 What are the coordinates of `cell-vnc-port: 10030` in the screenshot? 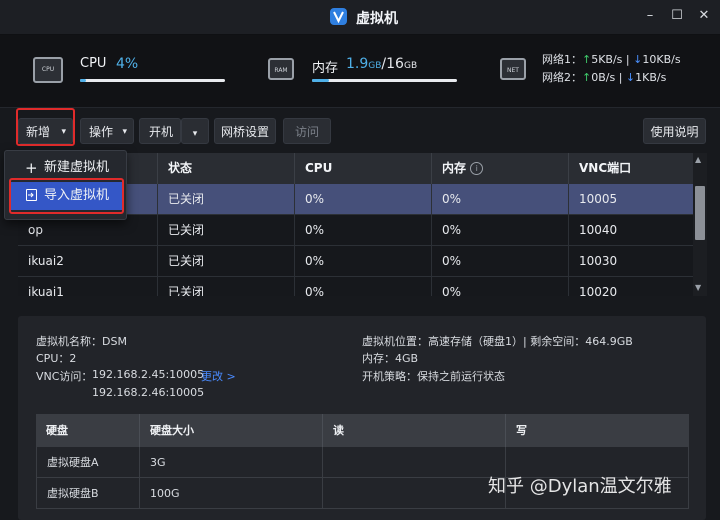 It's located at (598, 261).